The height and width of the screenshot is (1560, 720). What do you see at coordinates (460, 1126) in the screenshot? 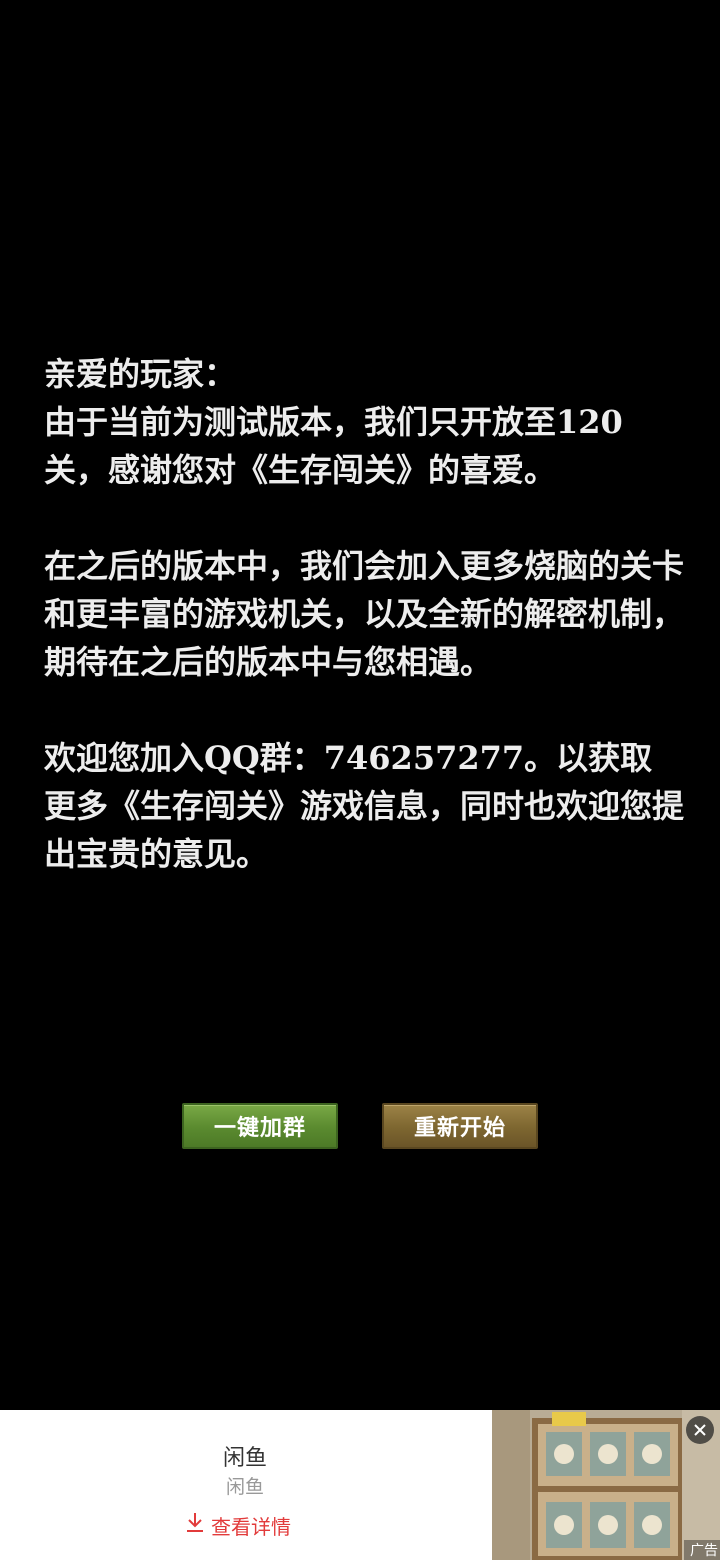
I see `restart-button: 重新开始` at bounding box center [460, 1126].